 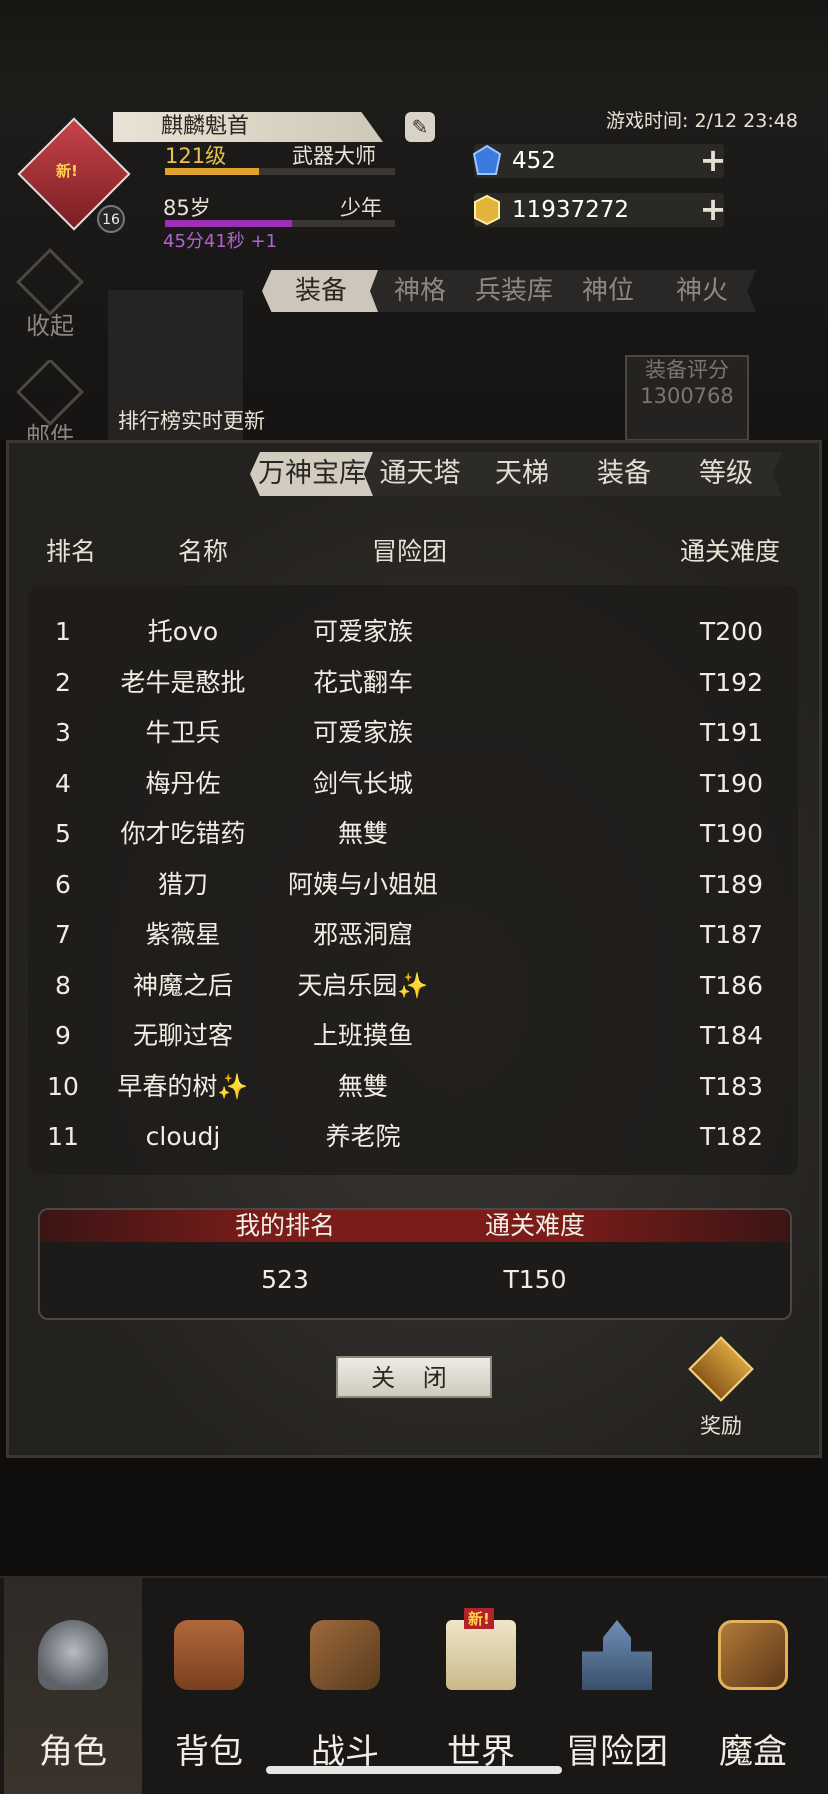 What do you see at coordinates (481, 1655) in the screenshot?
I see `scroll-map-icon` at bounding box center [481, 1655].